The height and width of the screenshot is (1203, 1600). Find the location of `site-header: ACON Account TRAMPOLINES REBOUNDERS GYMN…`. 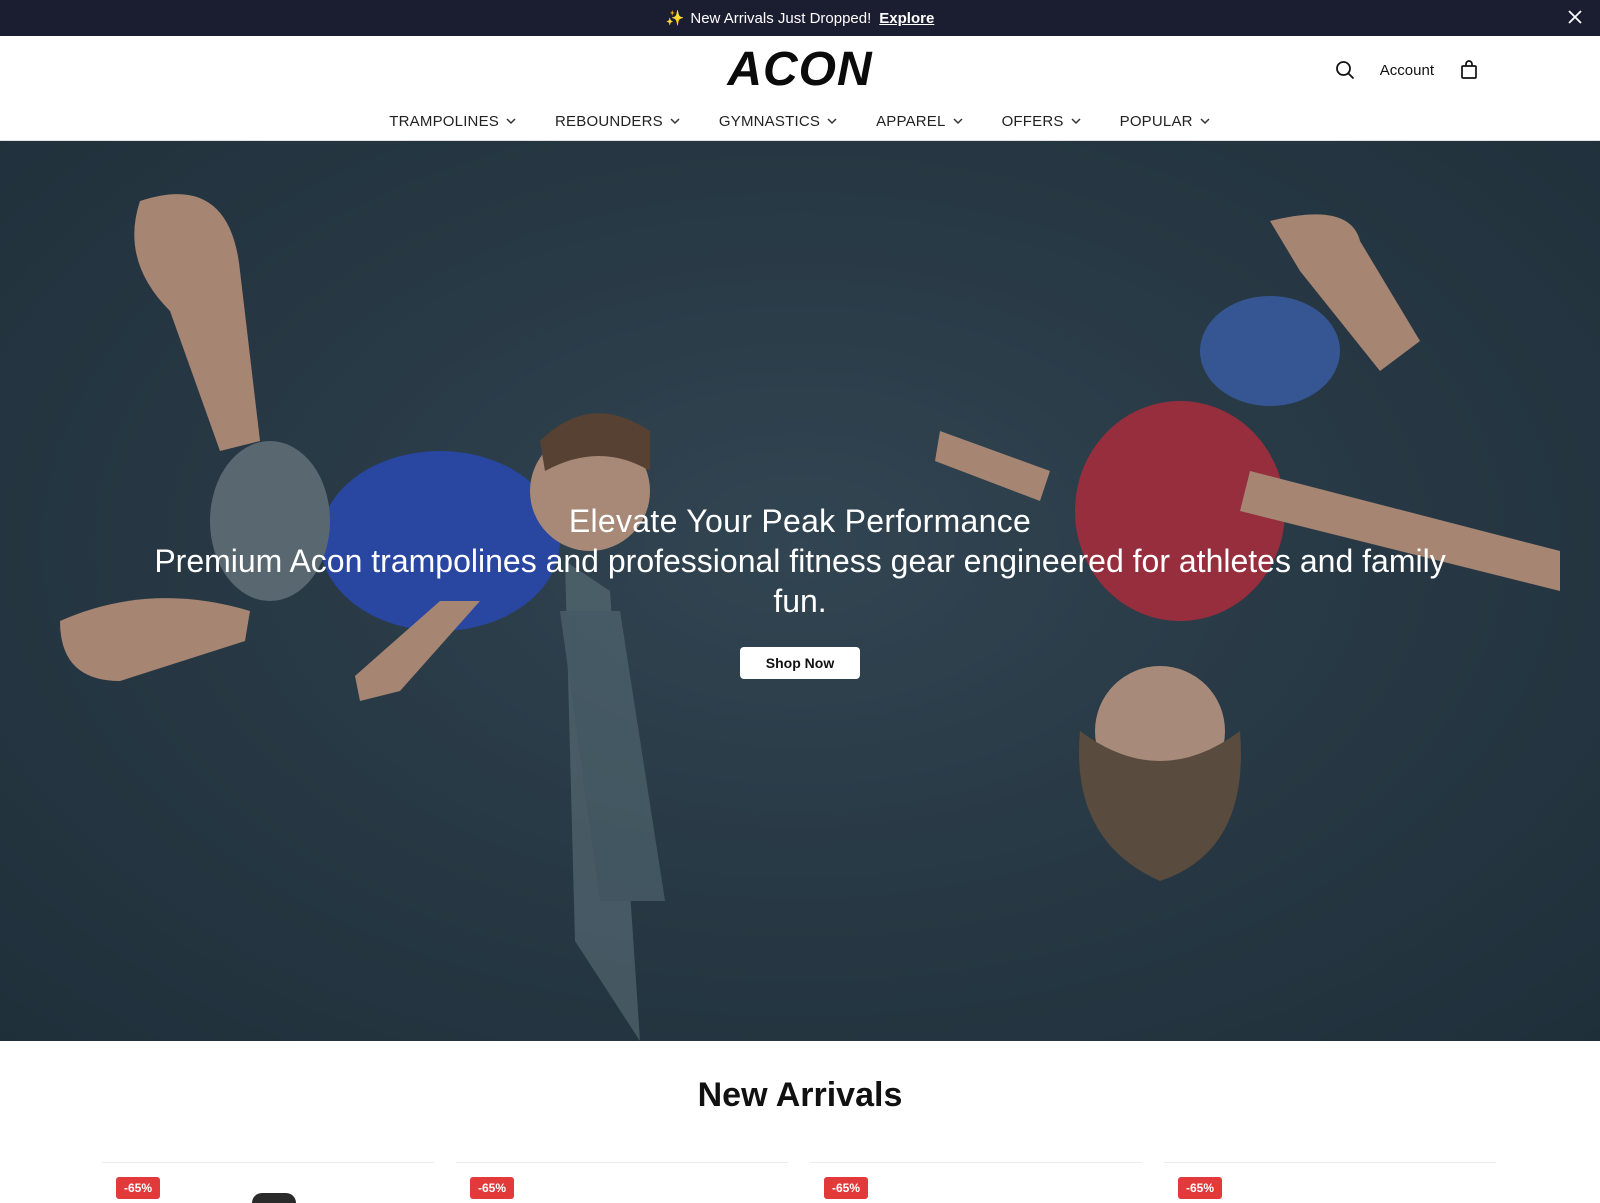

site-header: ACON Account TRAMPOLINES REBOUNDERS GYMN… is located at coordinates (800, 88).